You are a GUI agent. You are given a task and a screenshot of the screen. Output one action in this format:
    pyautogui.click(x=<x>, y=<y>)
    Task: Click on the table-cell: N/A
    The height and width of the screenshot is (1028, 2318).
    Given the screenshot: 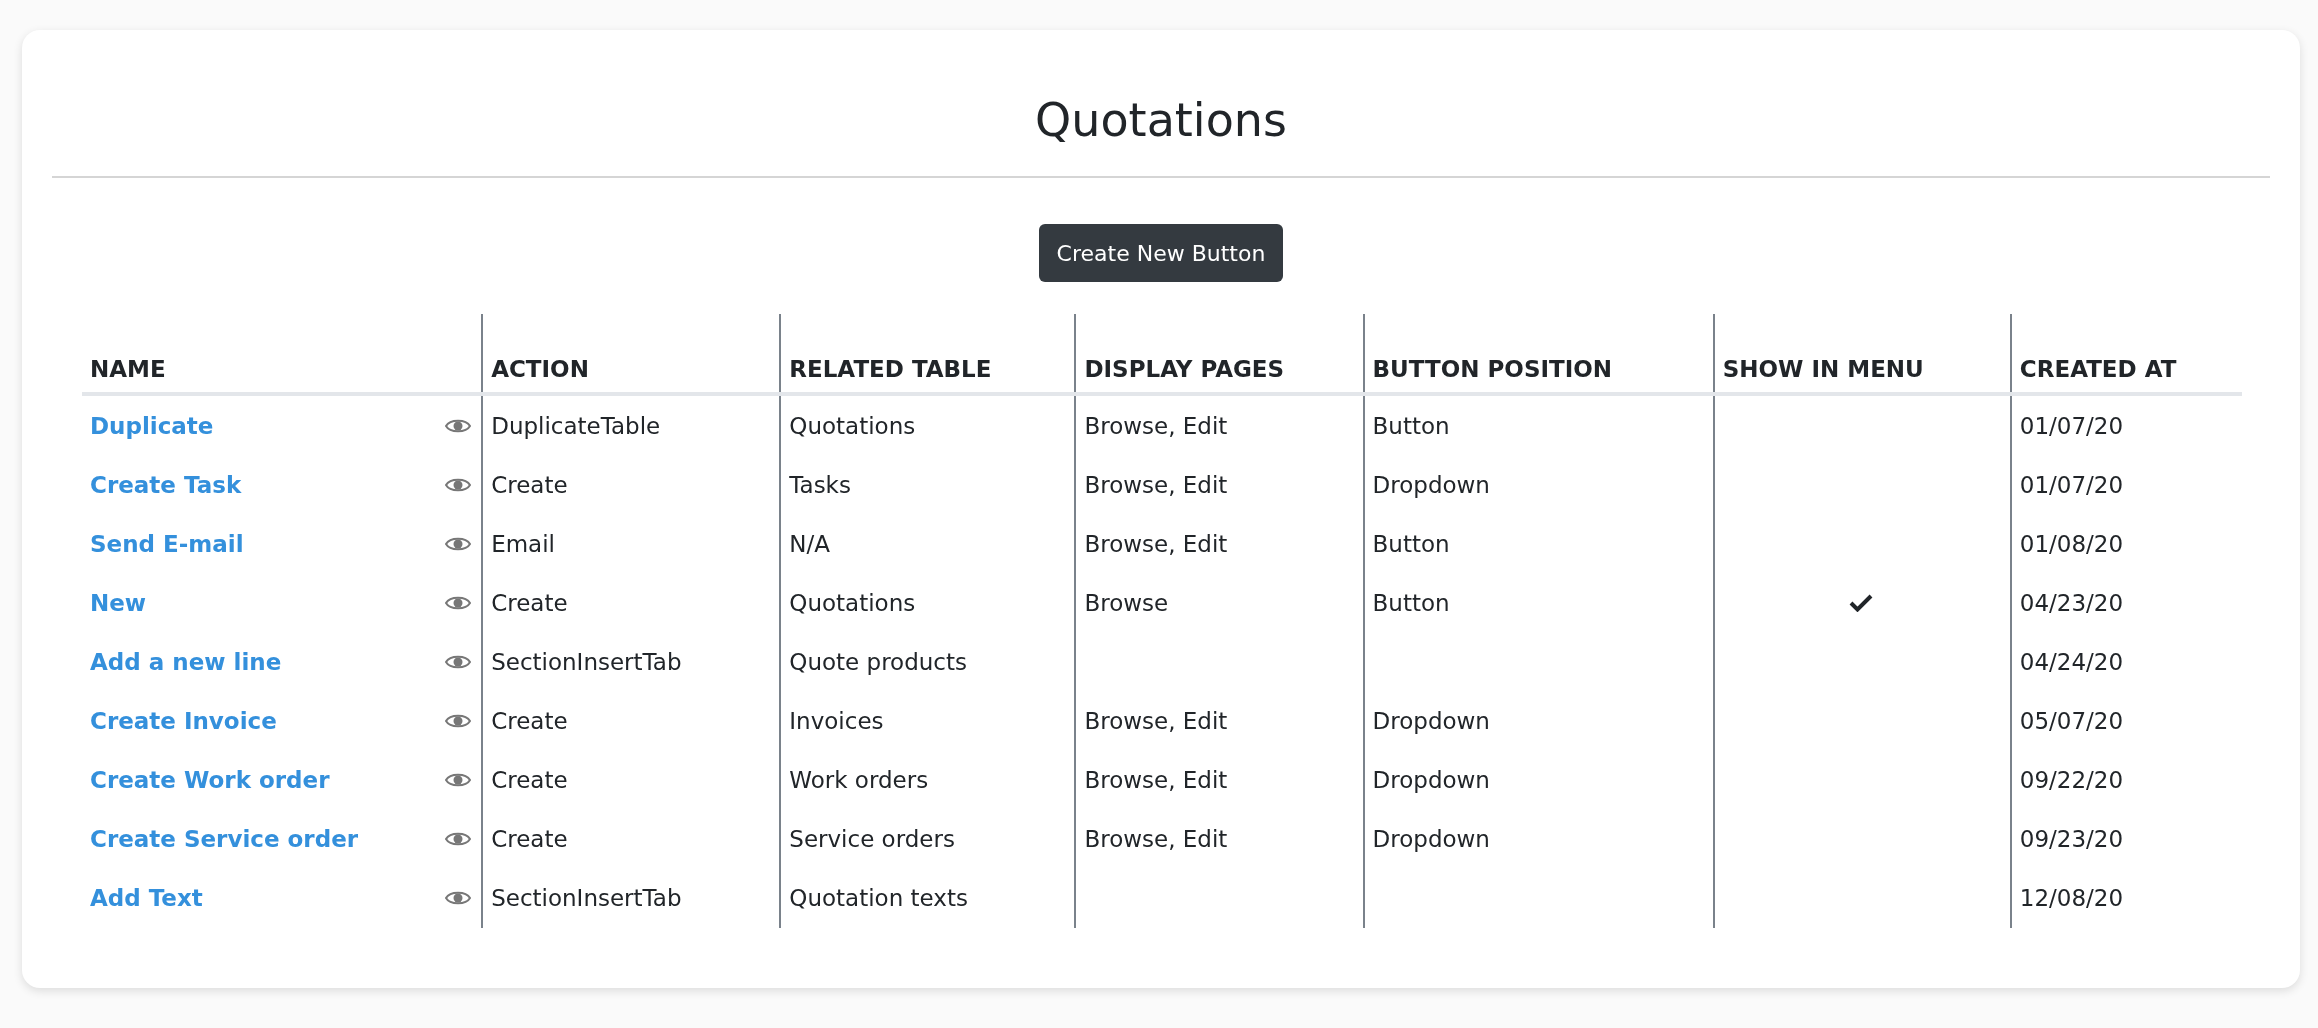 What is the action you would take?
    pyautogui.click(x=928, y=543)
    